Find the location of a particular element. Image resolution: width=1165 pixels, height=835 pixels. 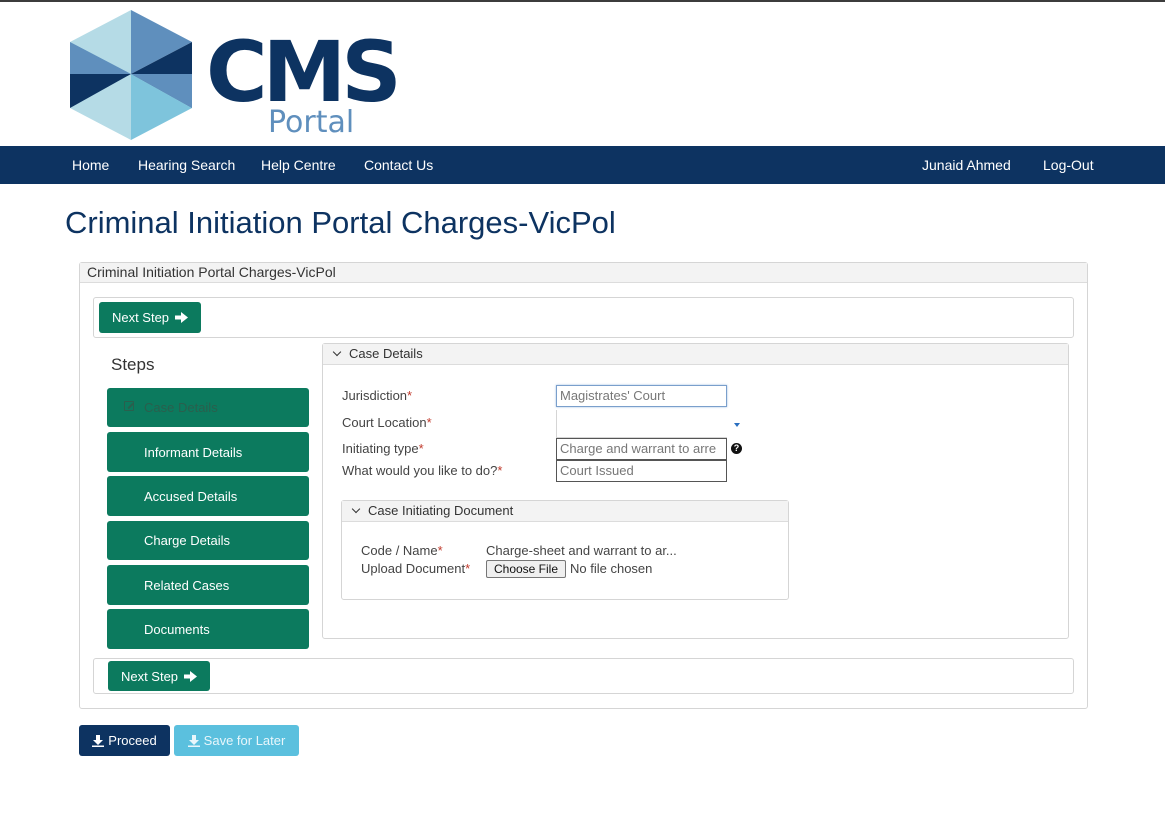

step-accused-details: Accused Details is located at coordinates (208, 496).